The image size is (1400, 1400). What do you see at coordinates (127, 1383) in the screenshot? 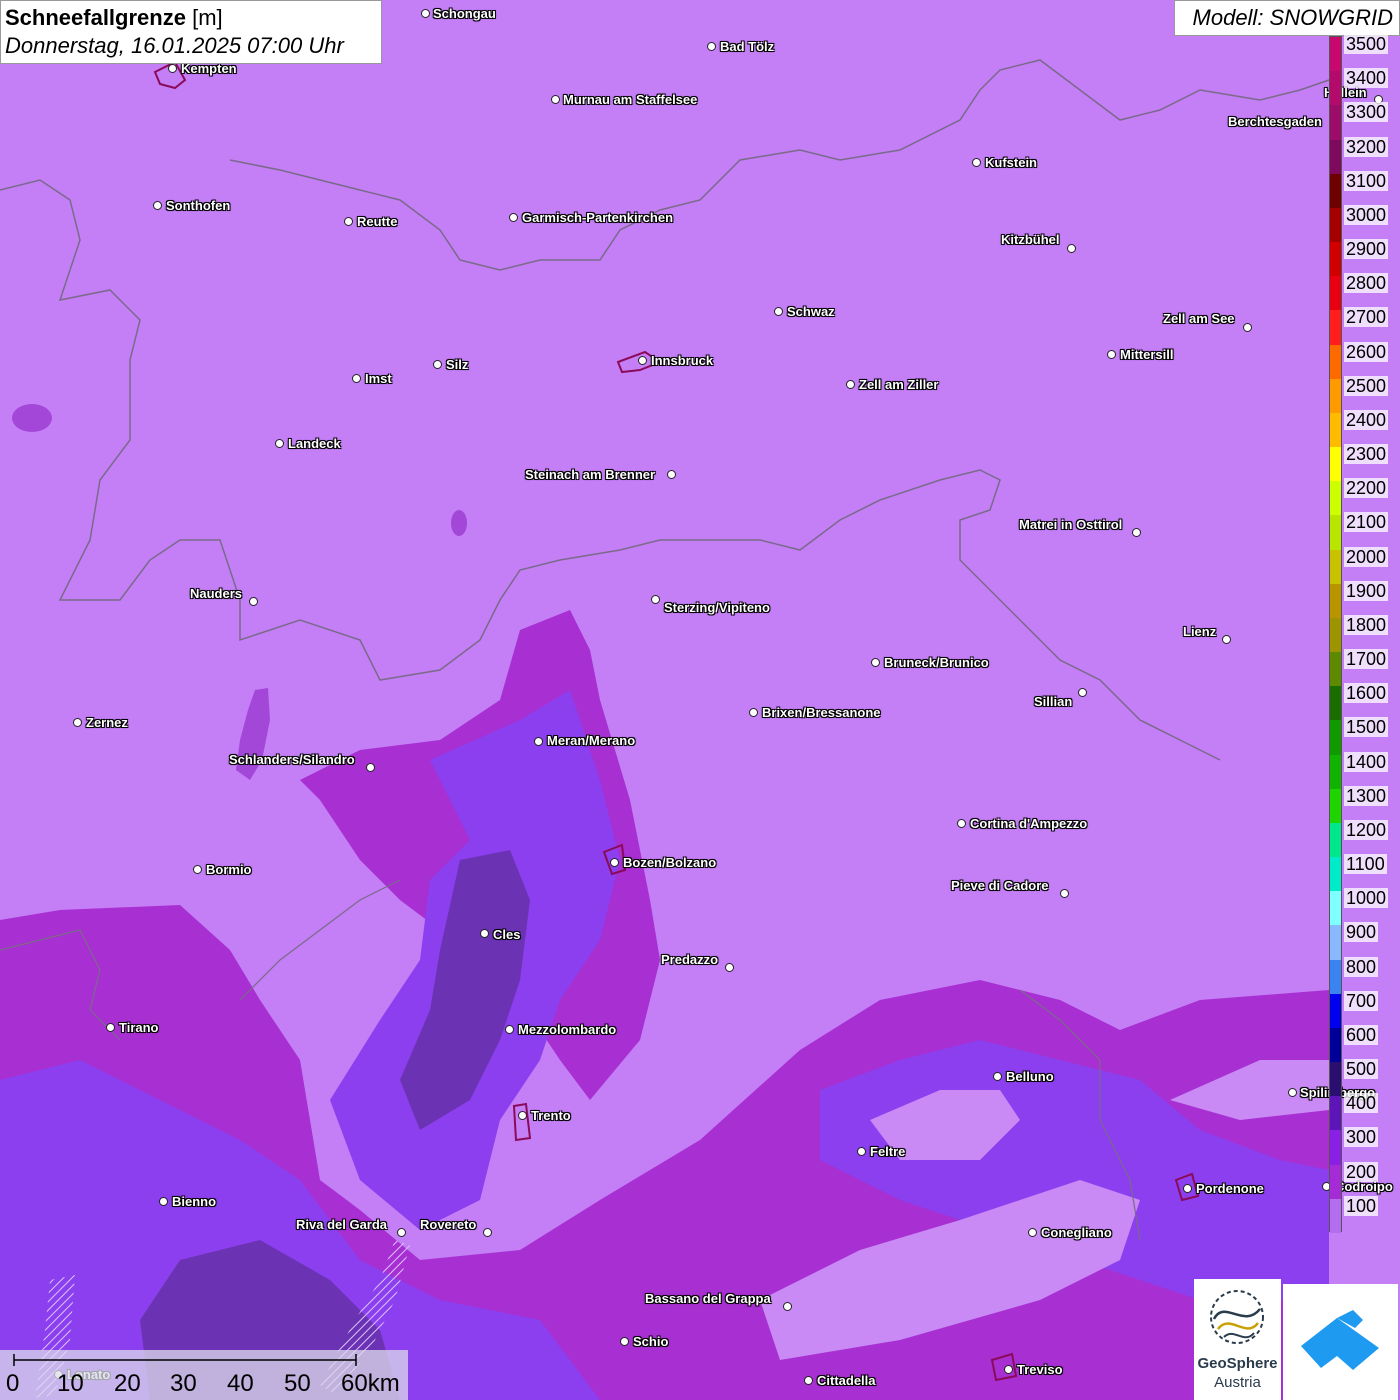
I see `scale-label: 20` at bounding box center [127, 1383].